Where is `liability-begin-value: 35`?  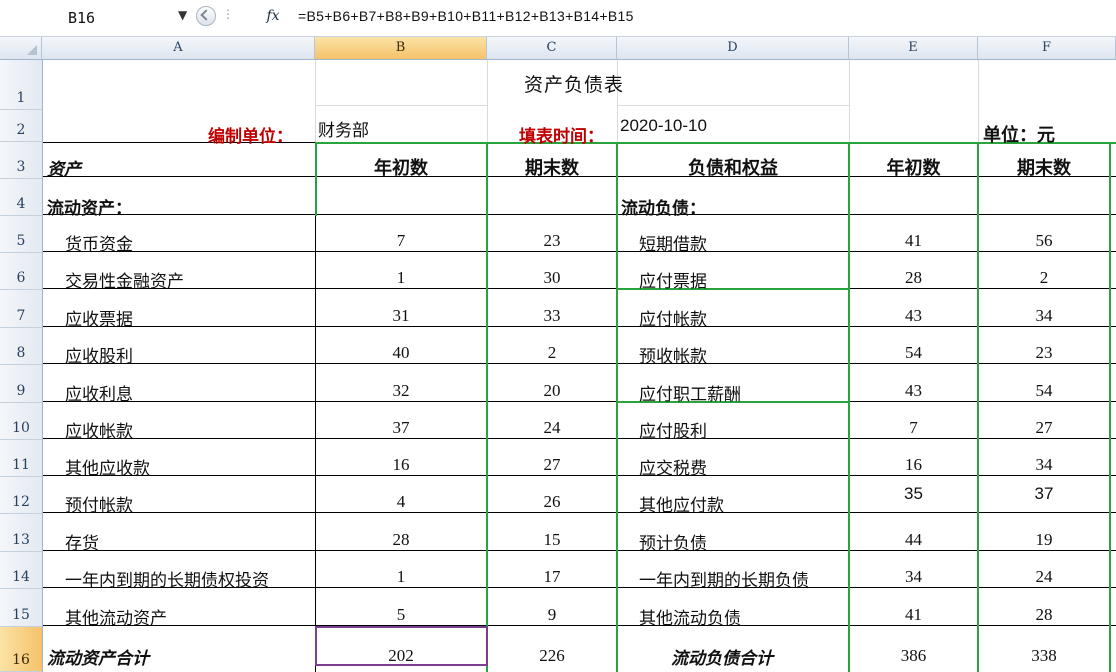 liability-begin-value: 35 is located at coordinates (913, 494).